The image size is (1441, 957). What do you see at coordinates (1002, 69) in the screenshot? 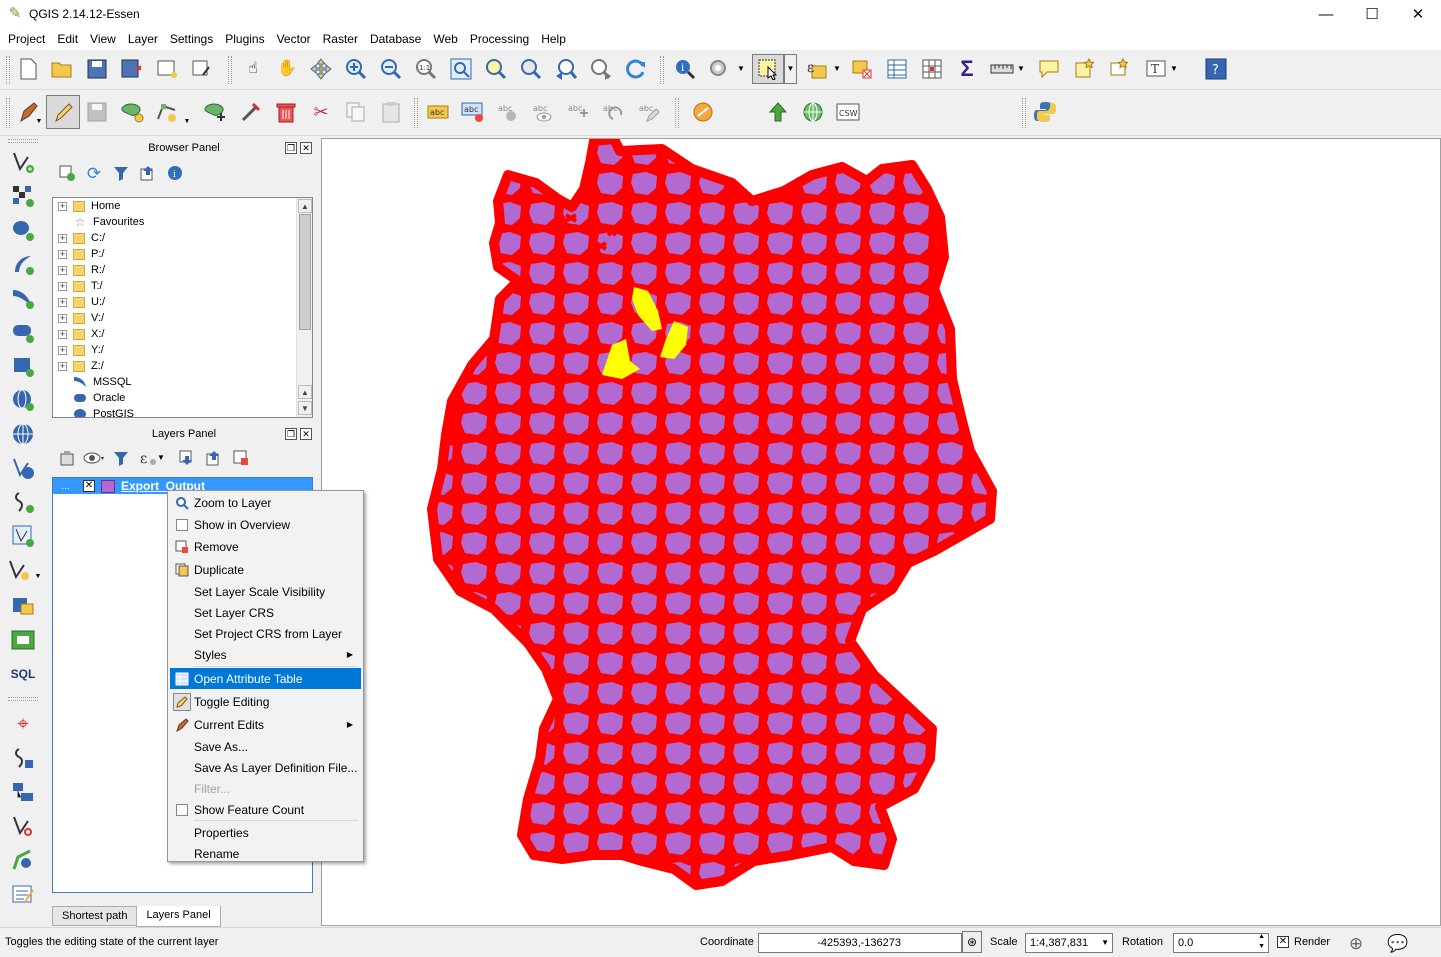
I see `measure-line-icon` at bounding box center [1002, 69].